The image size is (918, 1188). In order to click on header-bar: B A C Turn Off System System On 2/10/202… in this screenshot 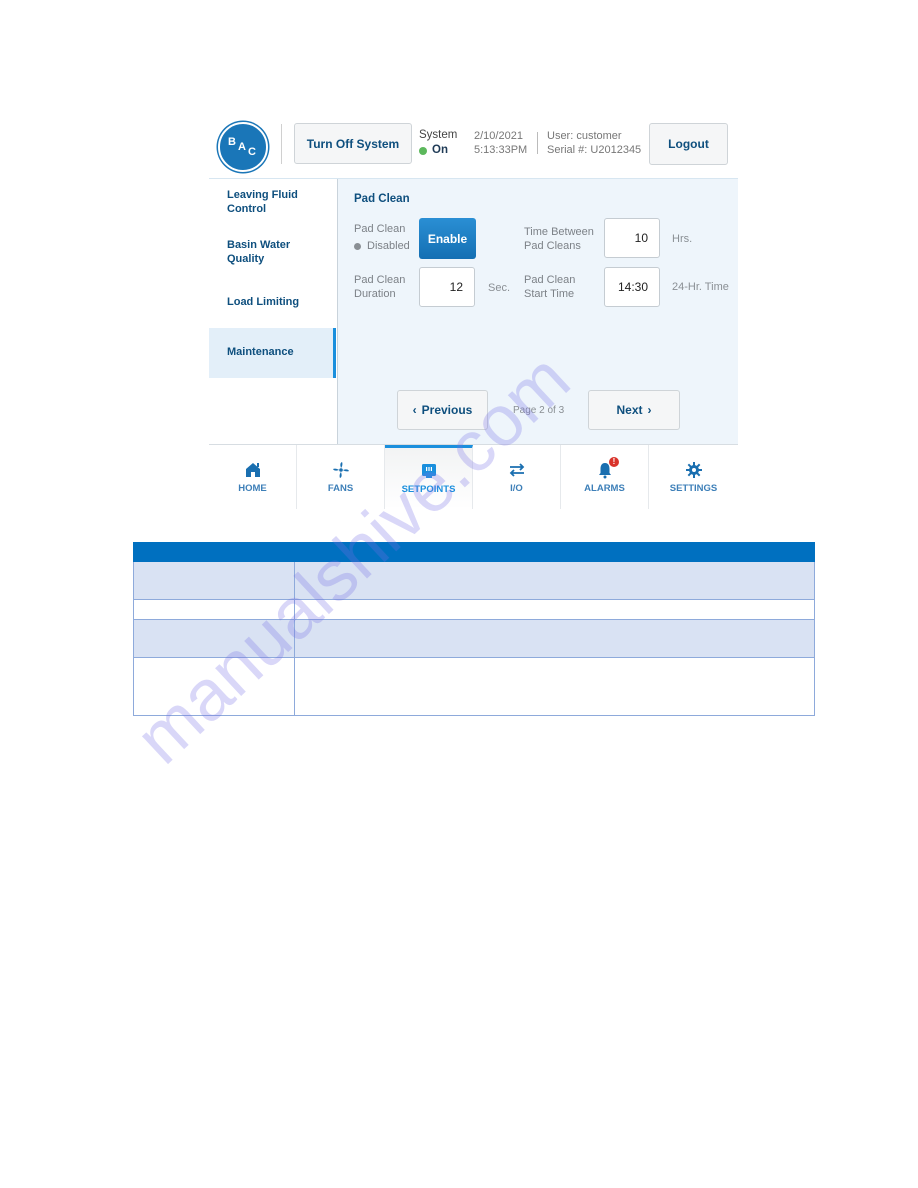, I will do `click(473, 146)`.